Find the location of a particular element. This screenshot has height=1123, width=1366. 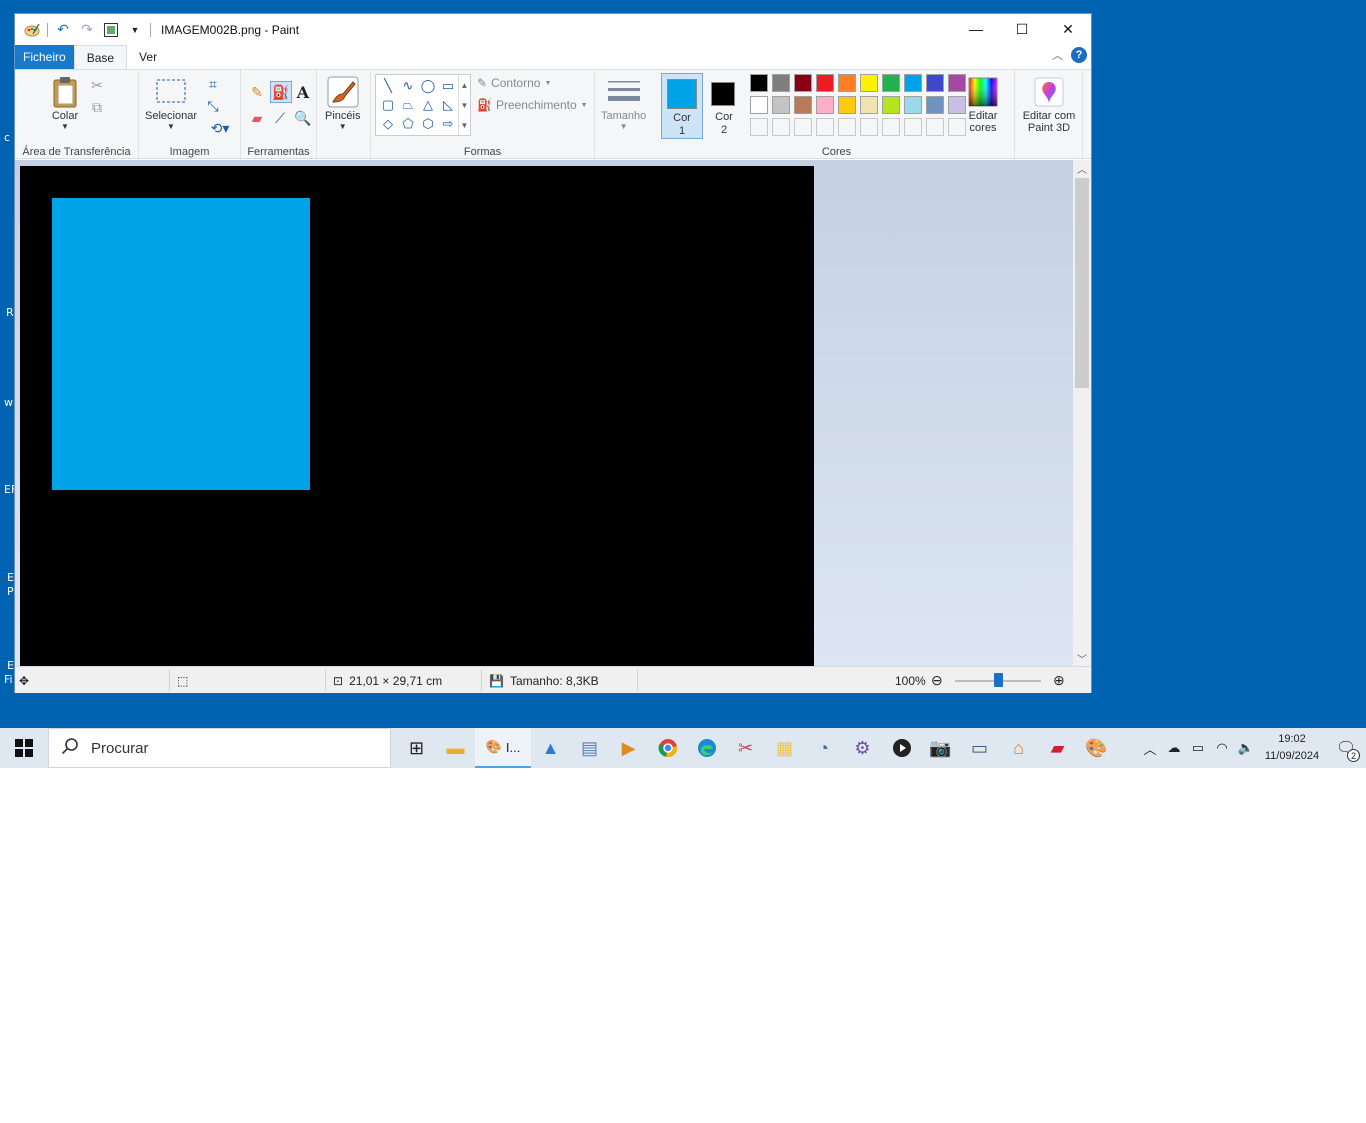

copy-icon: ⧉ is located at coordinates (97, 107).